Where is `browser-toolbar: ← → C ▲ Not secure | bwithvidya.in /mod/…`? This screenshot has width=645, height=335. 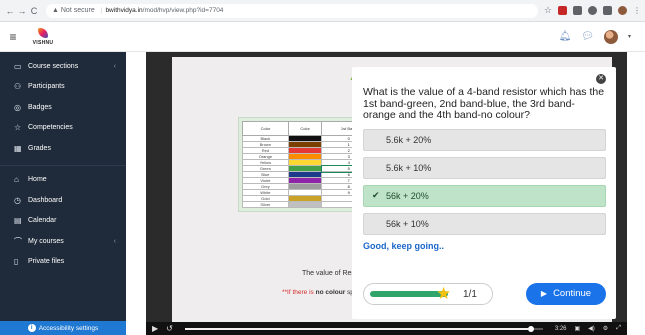 browser-toolbar: ← → C ▲ Not secure | bwithvidya.in /mod/… is located at coordinates (322, 11).